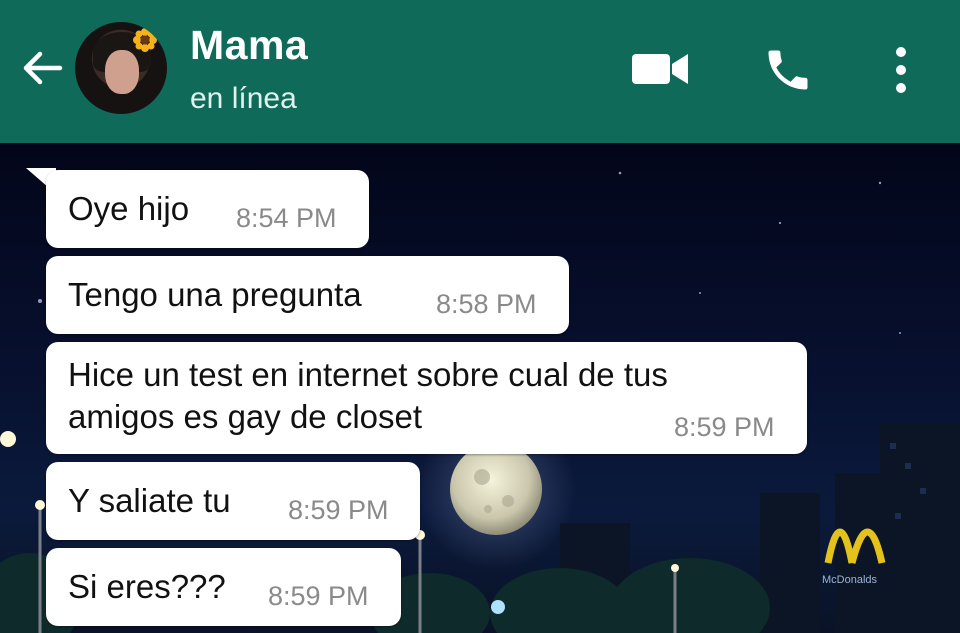  I want to click on message-bubble: Si eres??? 8:59 PM, so click(223, 587).